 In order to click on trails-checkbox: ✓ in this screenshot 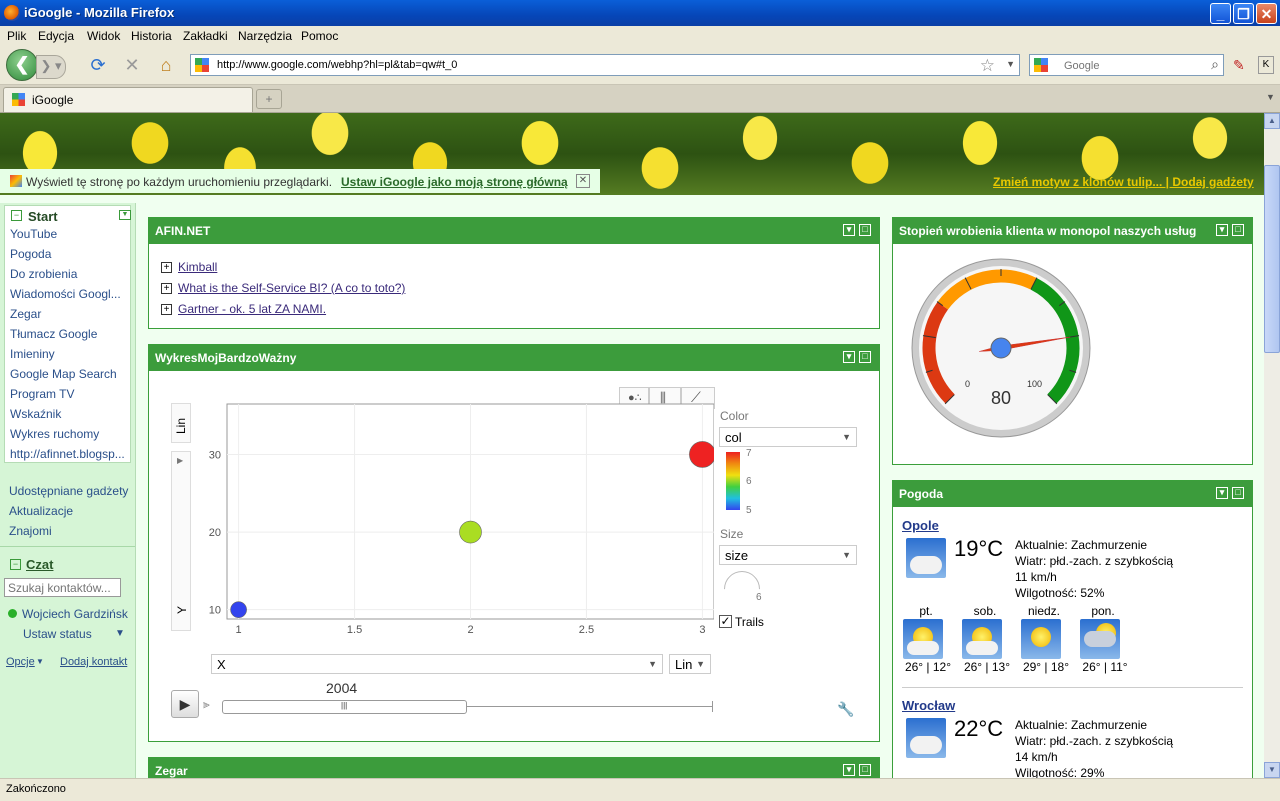, I will do `click(725, 621)`.